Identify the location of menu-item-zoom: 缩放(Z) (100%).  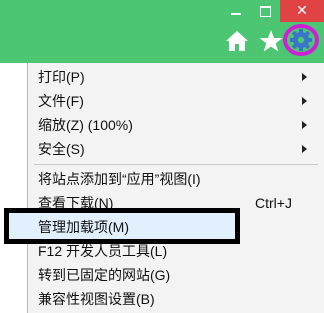
(173, 125).